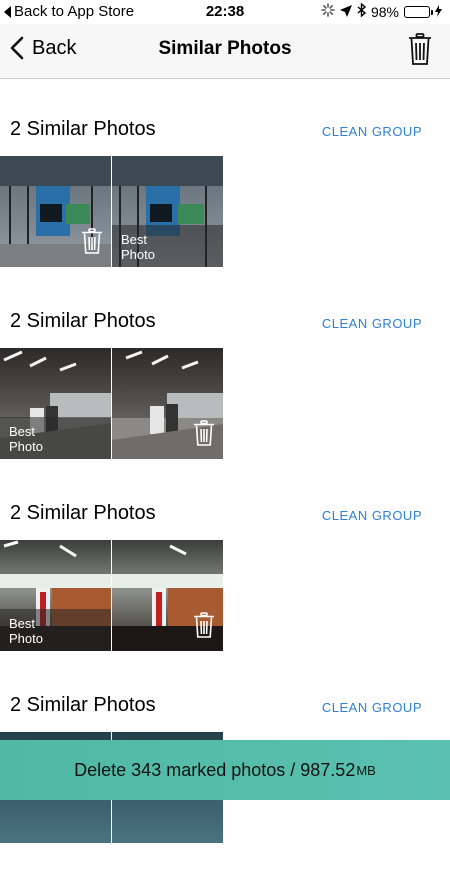 This screenshot has width=450, height=886. I want to click on size-unit: MB, so click(366, 770).